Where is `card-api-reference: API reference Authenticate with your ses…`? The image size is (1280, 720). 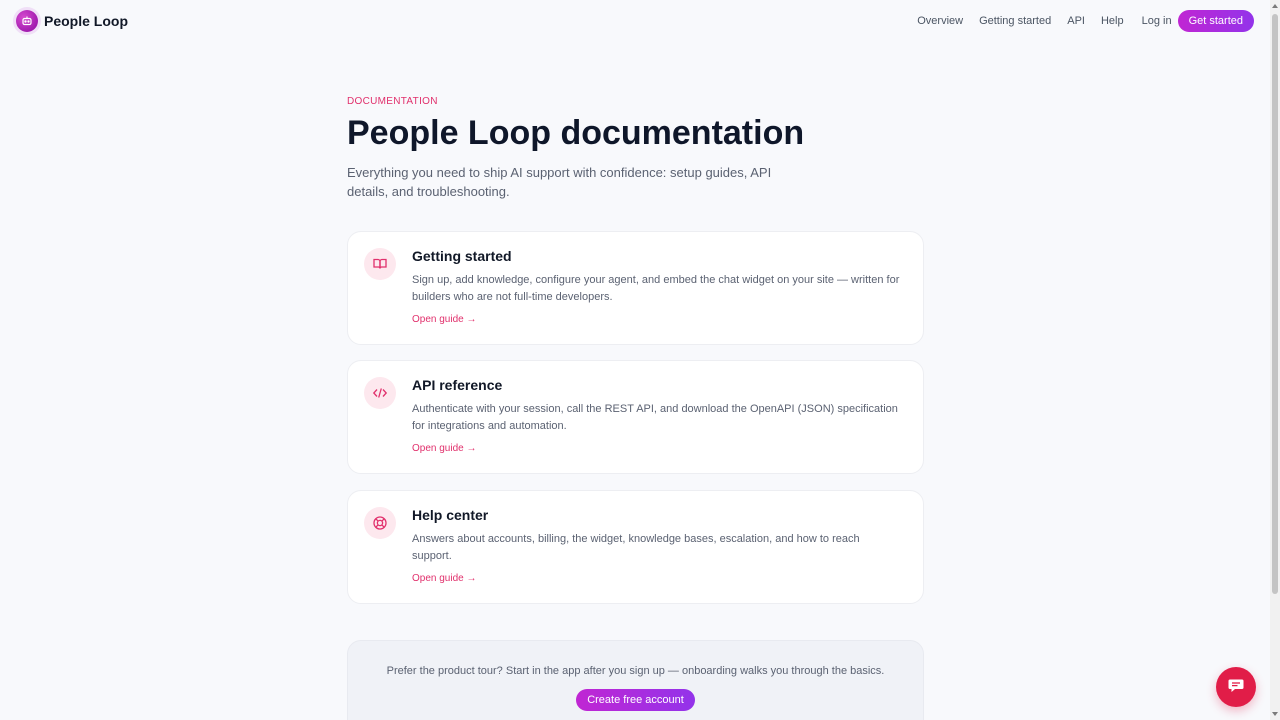
card-api-reference: API reference Authenticate with your ses… is located at coordinates (635, 417).